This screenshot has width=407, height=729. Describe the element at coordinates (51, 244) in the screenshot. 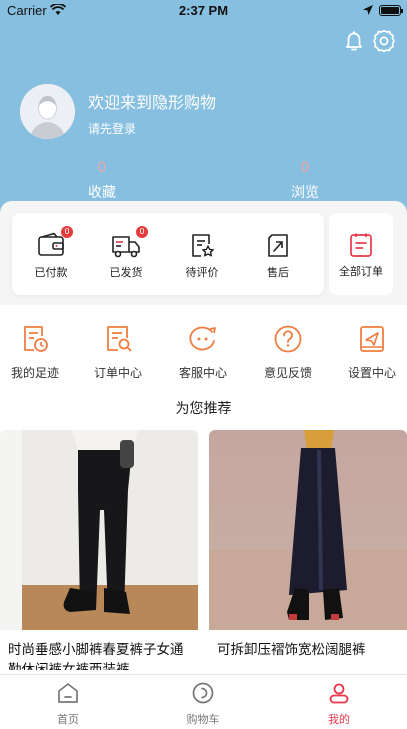

I see `wallet-icon` at that location.